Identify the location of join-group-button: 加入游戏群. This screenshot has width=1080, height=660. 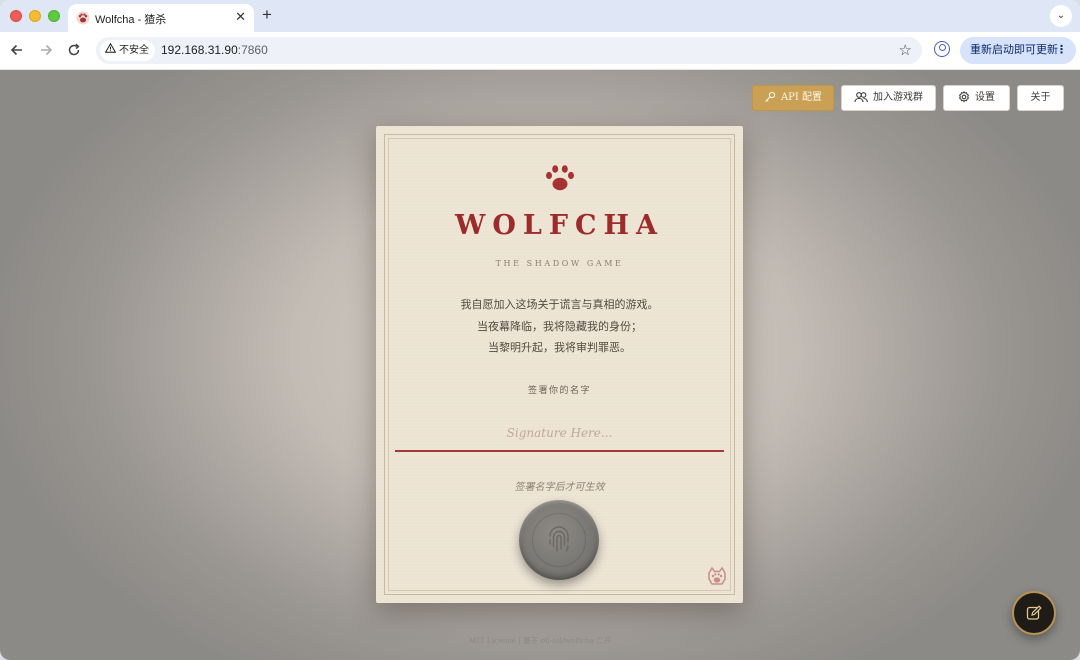
(888, 98).